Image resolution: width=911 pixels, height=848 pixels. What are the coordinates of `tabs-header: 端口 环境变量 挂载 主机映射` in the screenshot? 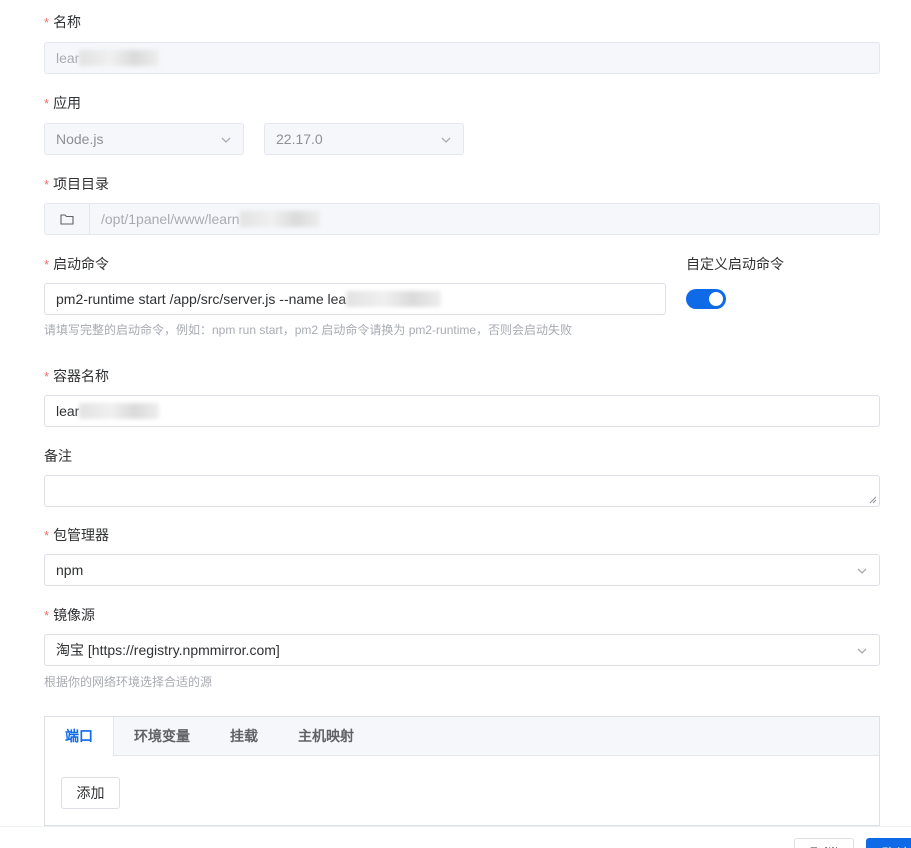 It's located at (462, 737).